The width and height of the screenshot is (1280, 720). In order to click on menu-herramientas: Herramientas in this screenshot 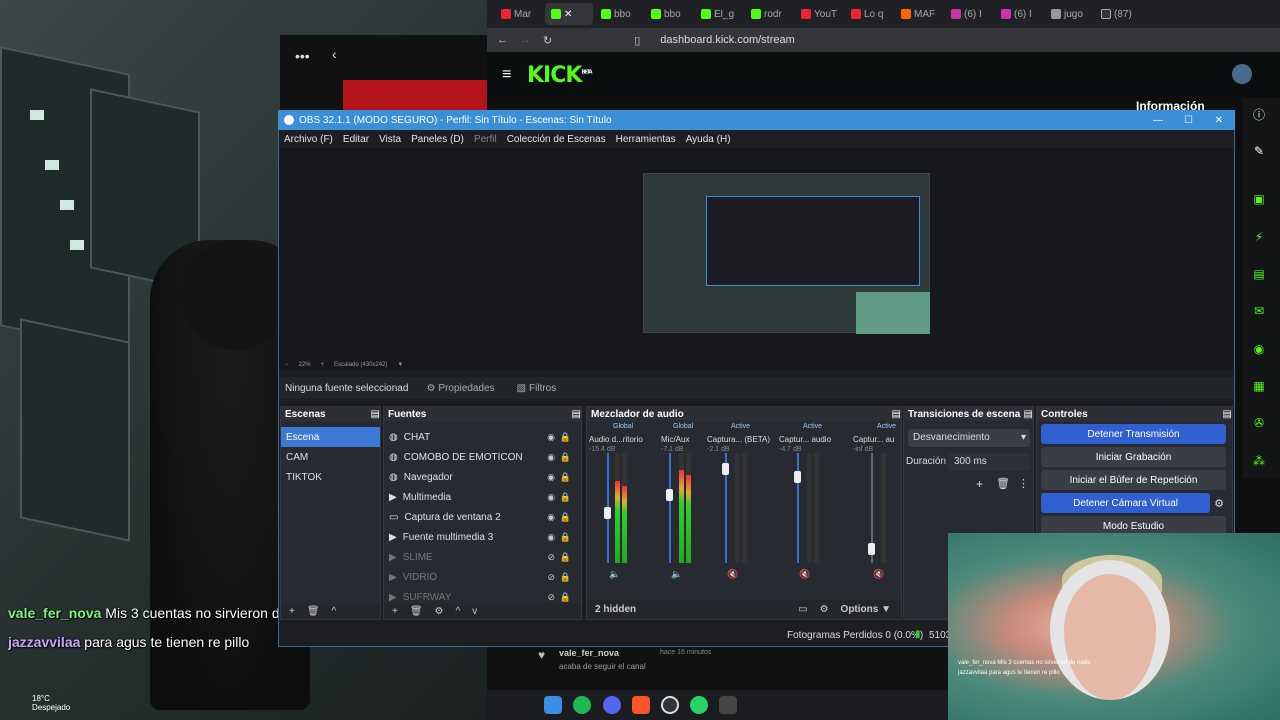, I will do `click(646, 139)`.